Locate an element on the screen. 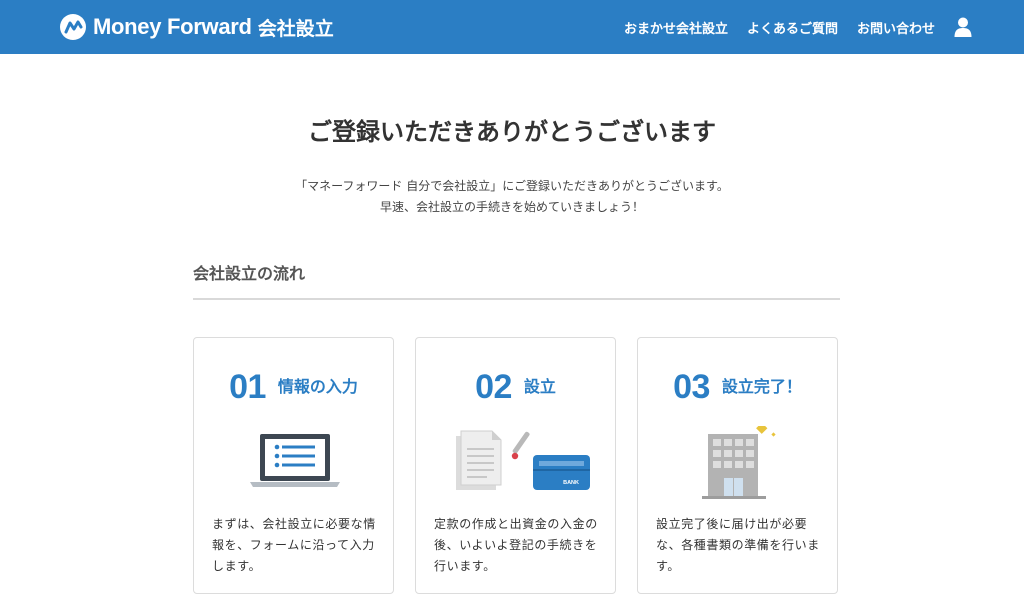 The image size is (1024, 613). step-label: 設立 is located at coordinates (539, 386).